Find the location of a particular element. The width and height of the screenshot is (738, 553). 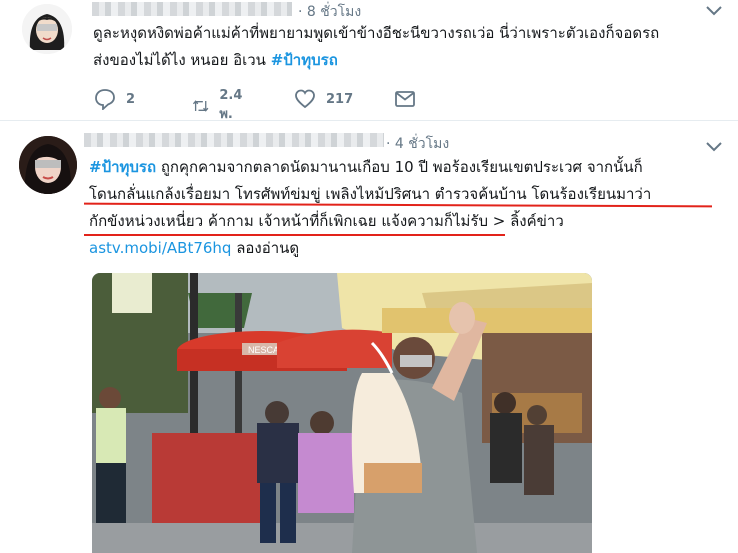

reply-count: 2 is located at coordinates (131, 99).